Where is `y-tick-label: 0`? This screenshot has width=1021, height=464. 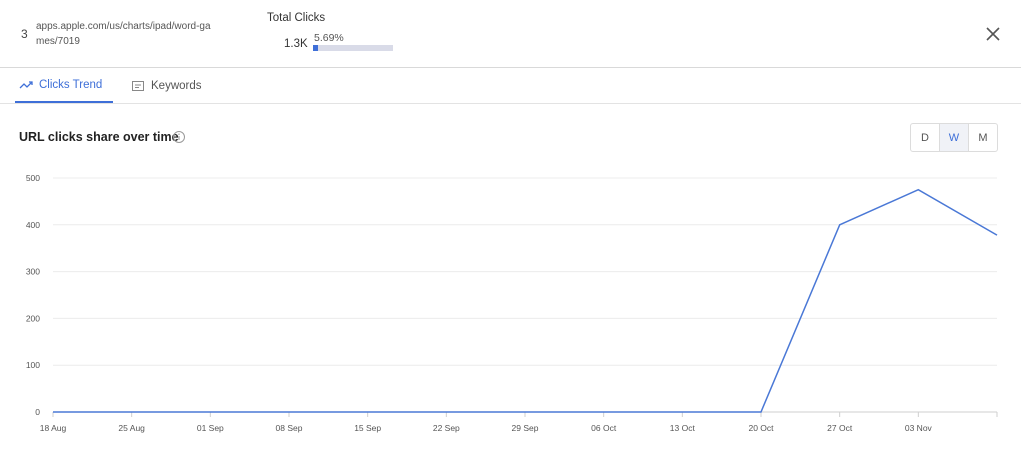
y-tick-label: 0 is located at coordinates (37, 412).